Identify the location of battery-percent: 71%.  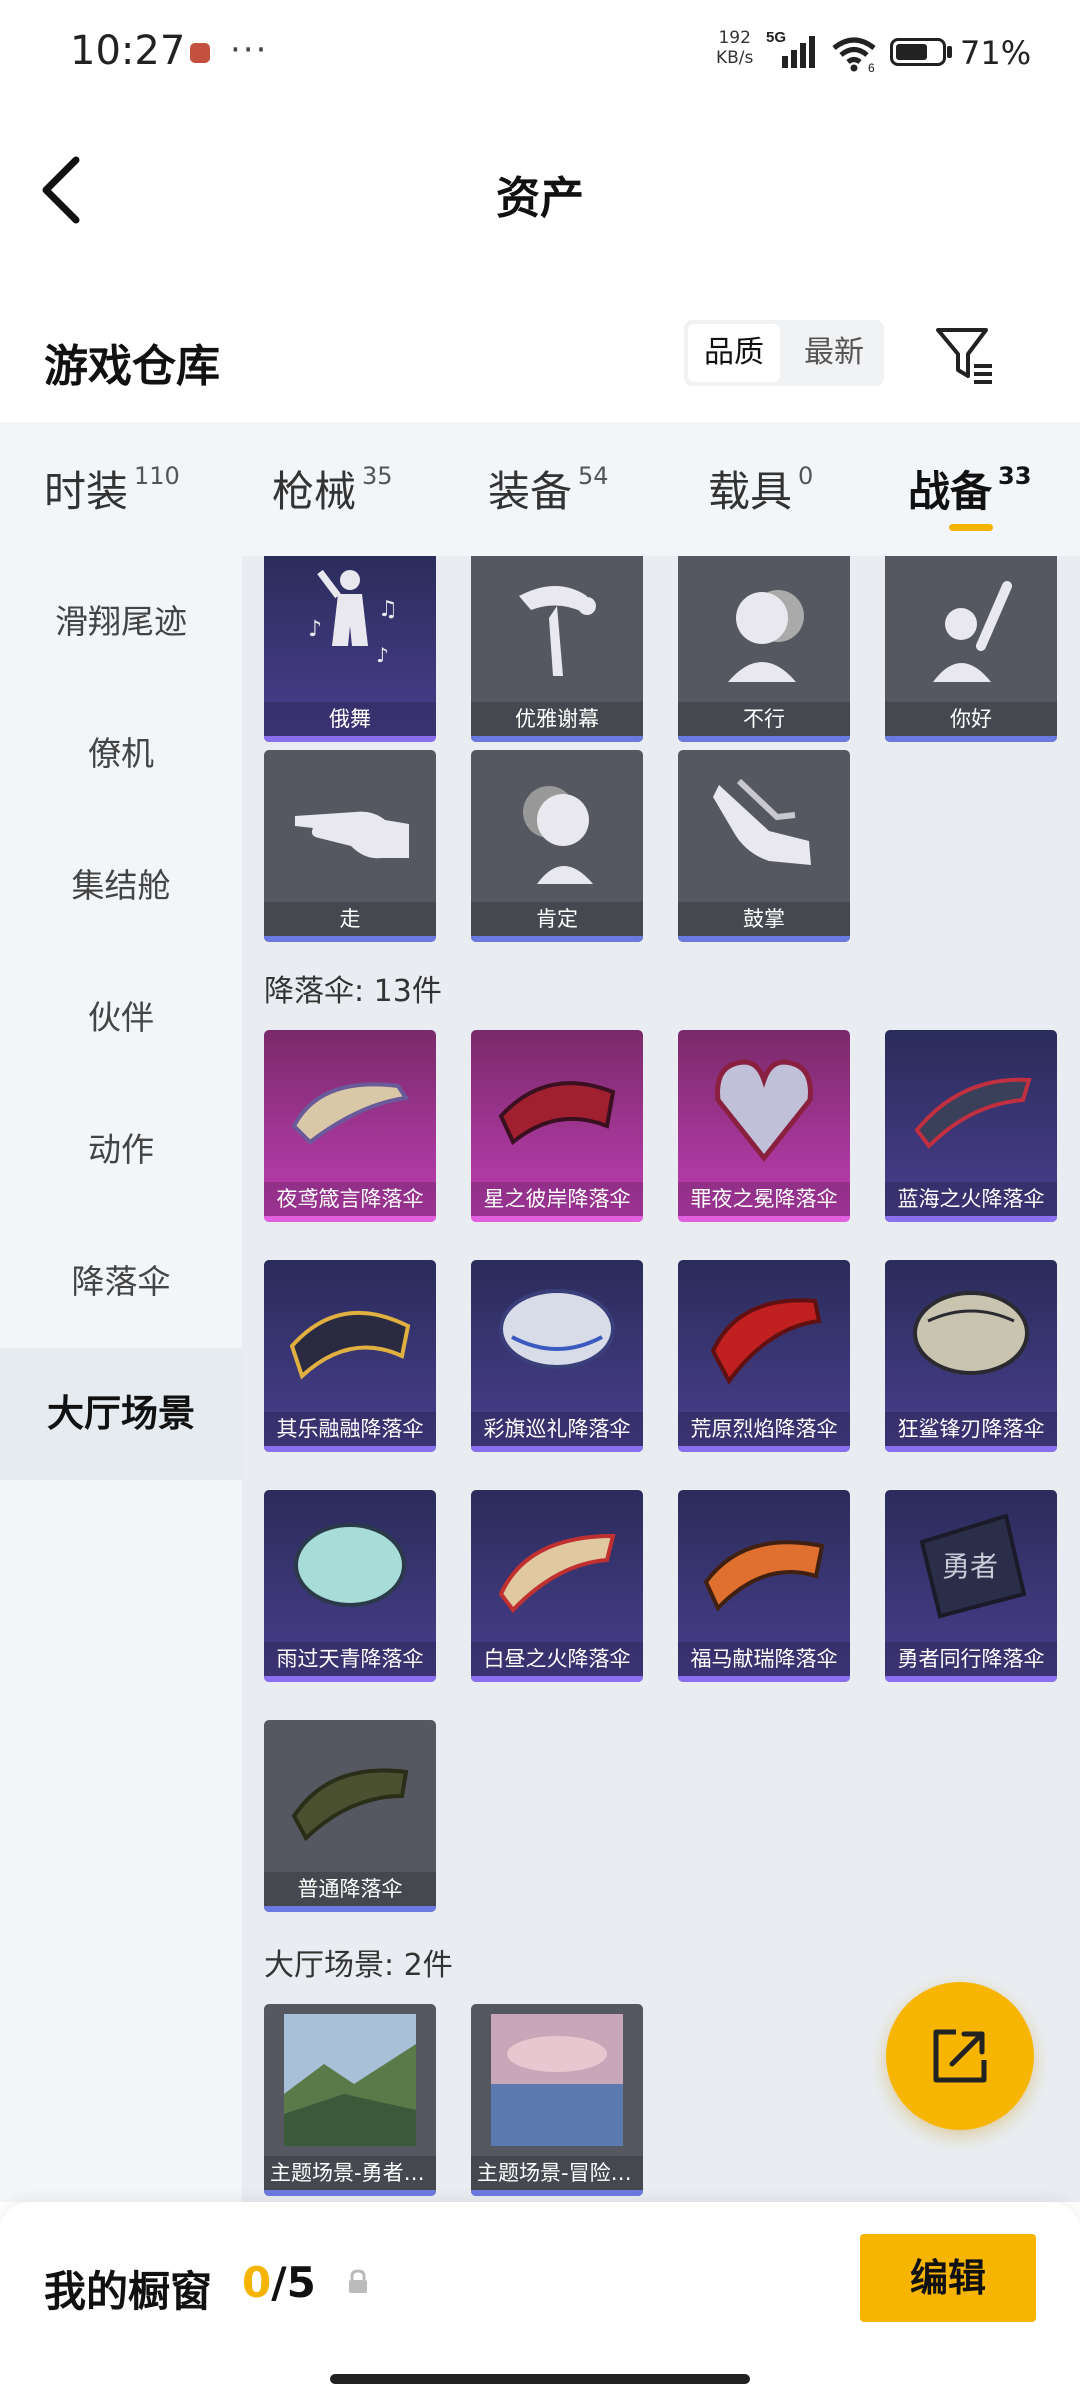
(996, 53).